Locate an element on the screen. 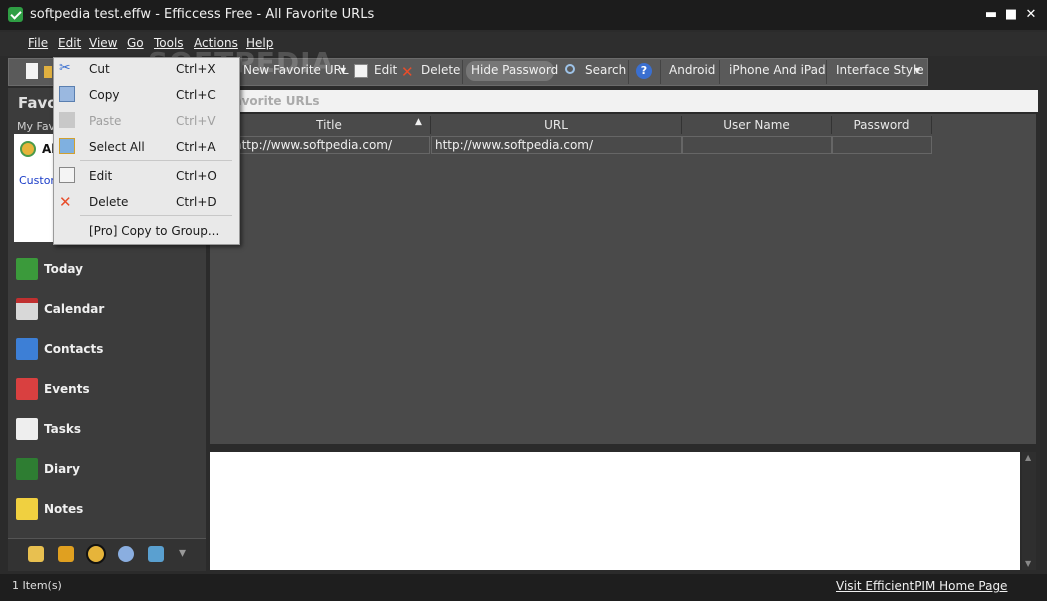 This screenshot has width=1047, height=601. tasks-icon is located at coordinates (27, 429).